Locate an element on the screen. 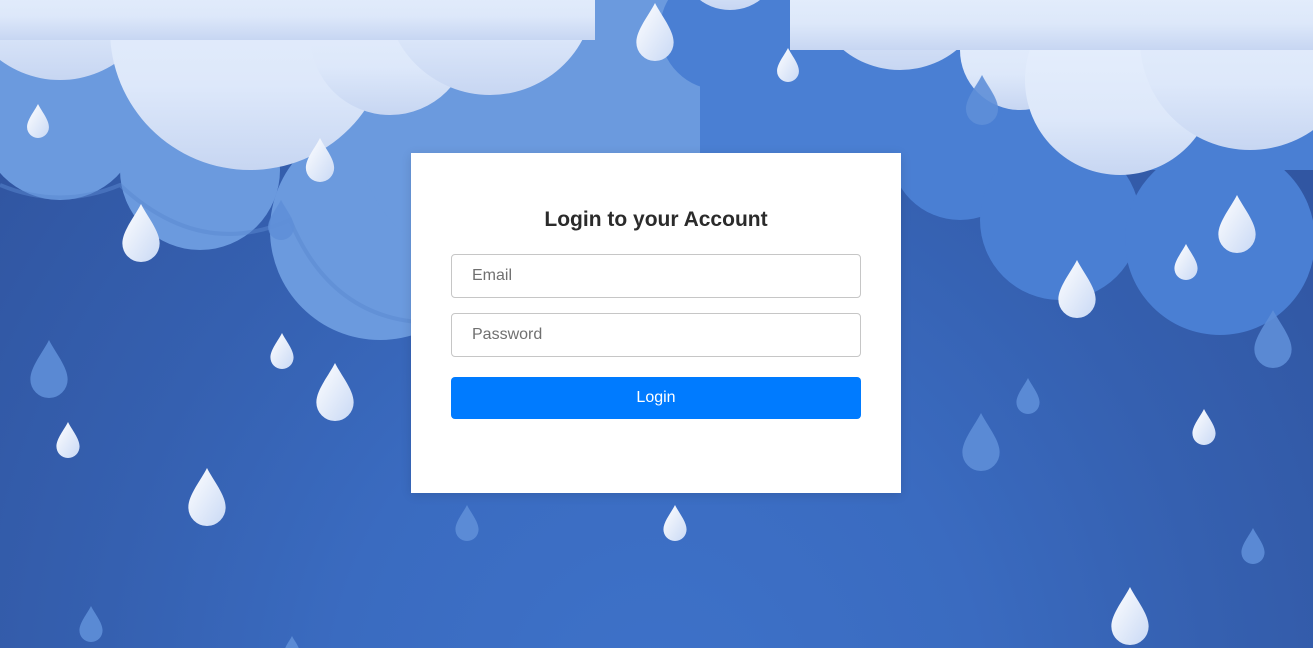 The width and height of the screenshot is (1313, 648). login-button: Login is located at coordinates (656, 398).